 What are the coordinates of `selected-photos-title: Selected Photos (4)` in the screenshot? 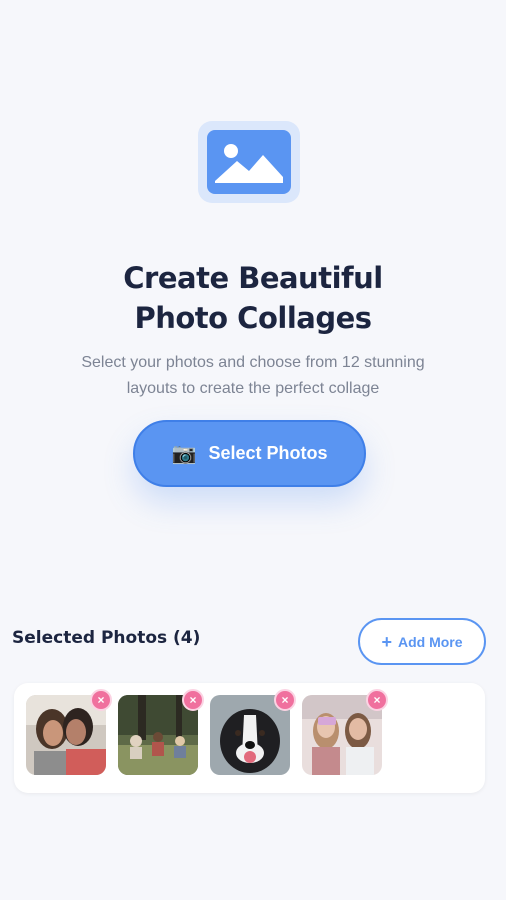 It's located at (106, 638).